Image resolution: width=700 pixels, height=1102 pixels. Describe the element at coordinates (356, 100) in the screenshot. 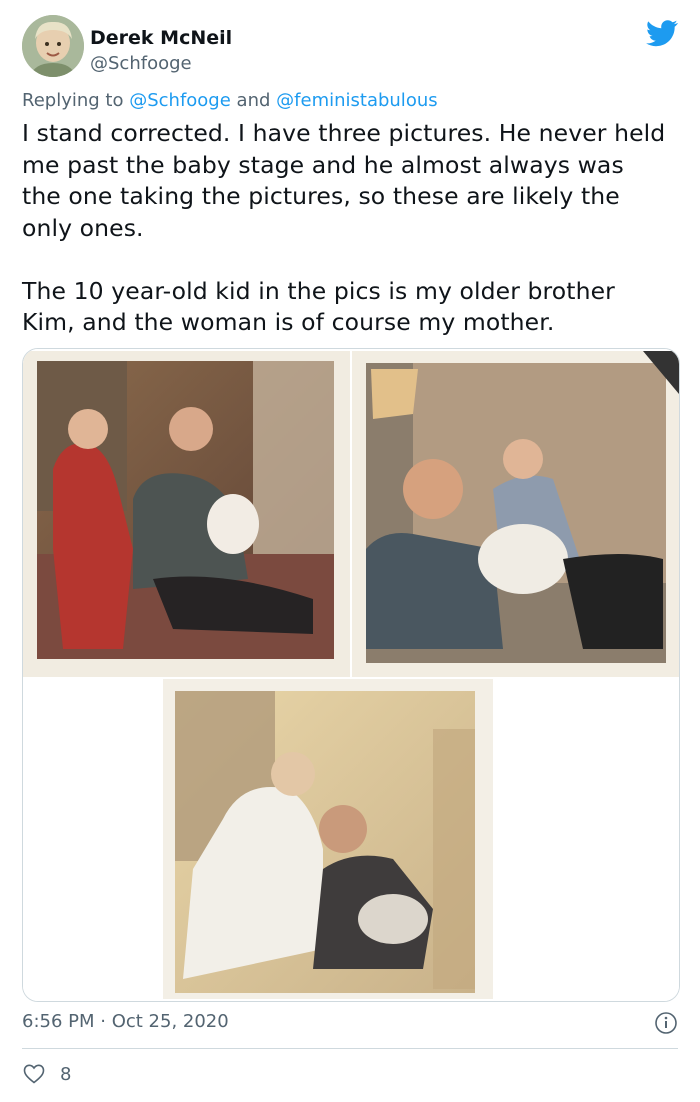

I see `reply-user-link: @feministabulous` at that location.